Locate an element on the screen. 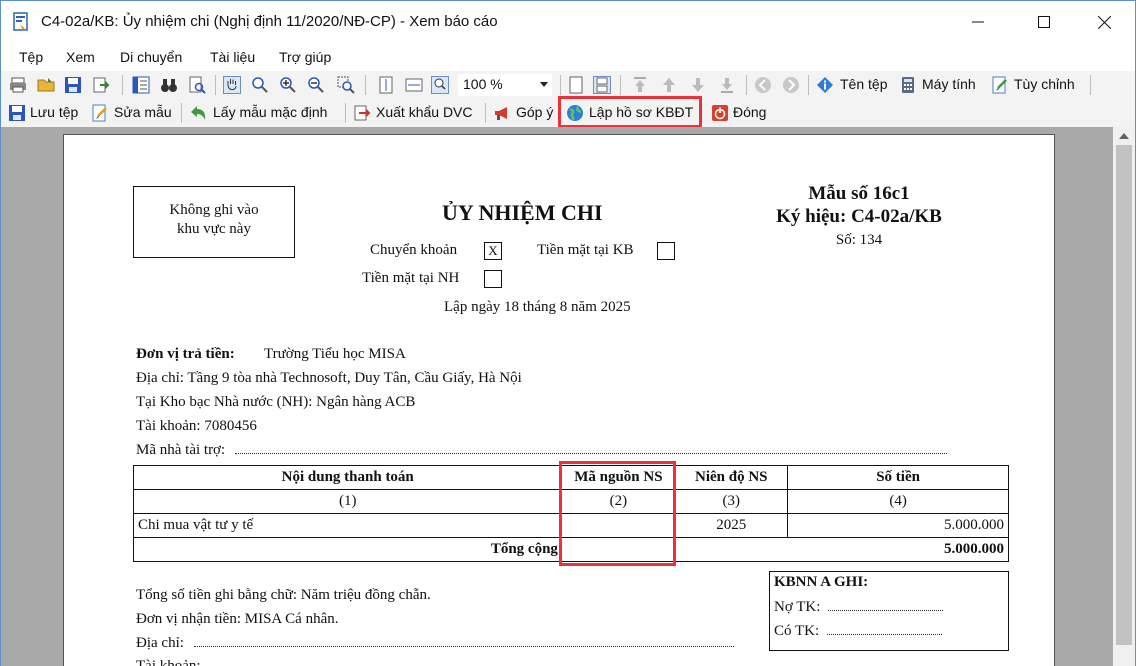 The height and width of the screenshot is (666, 1136). menu-document: Tài liệu is located at coordinates (232, 57).